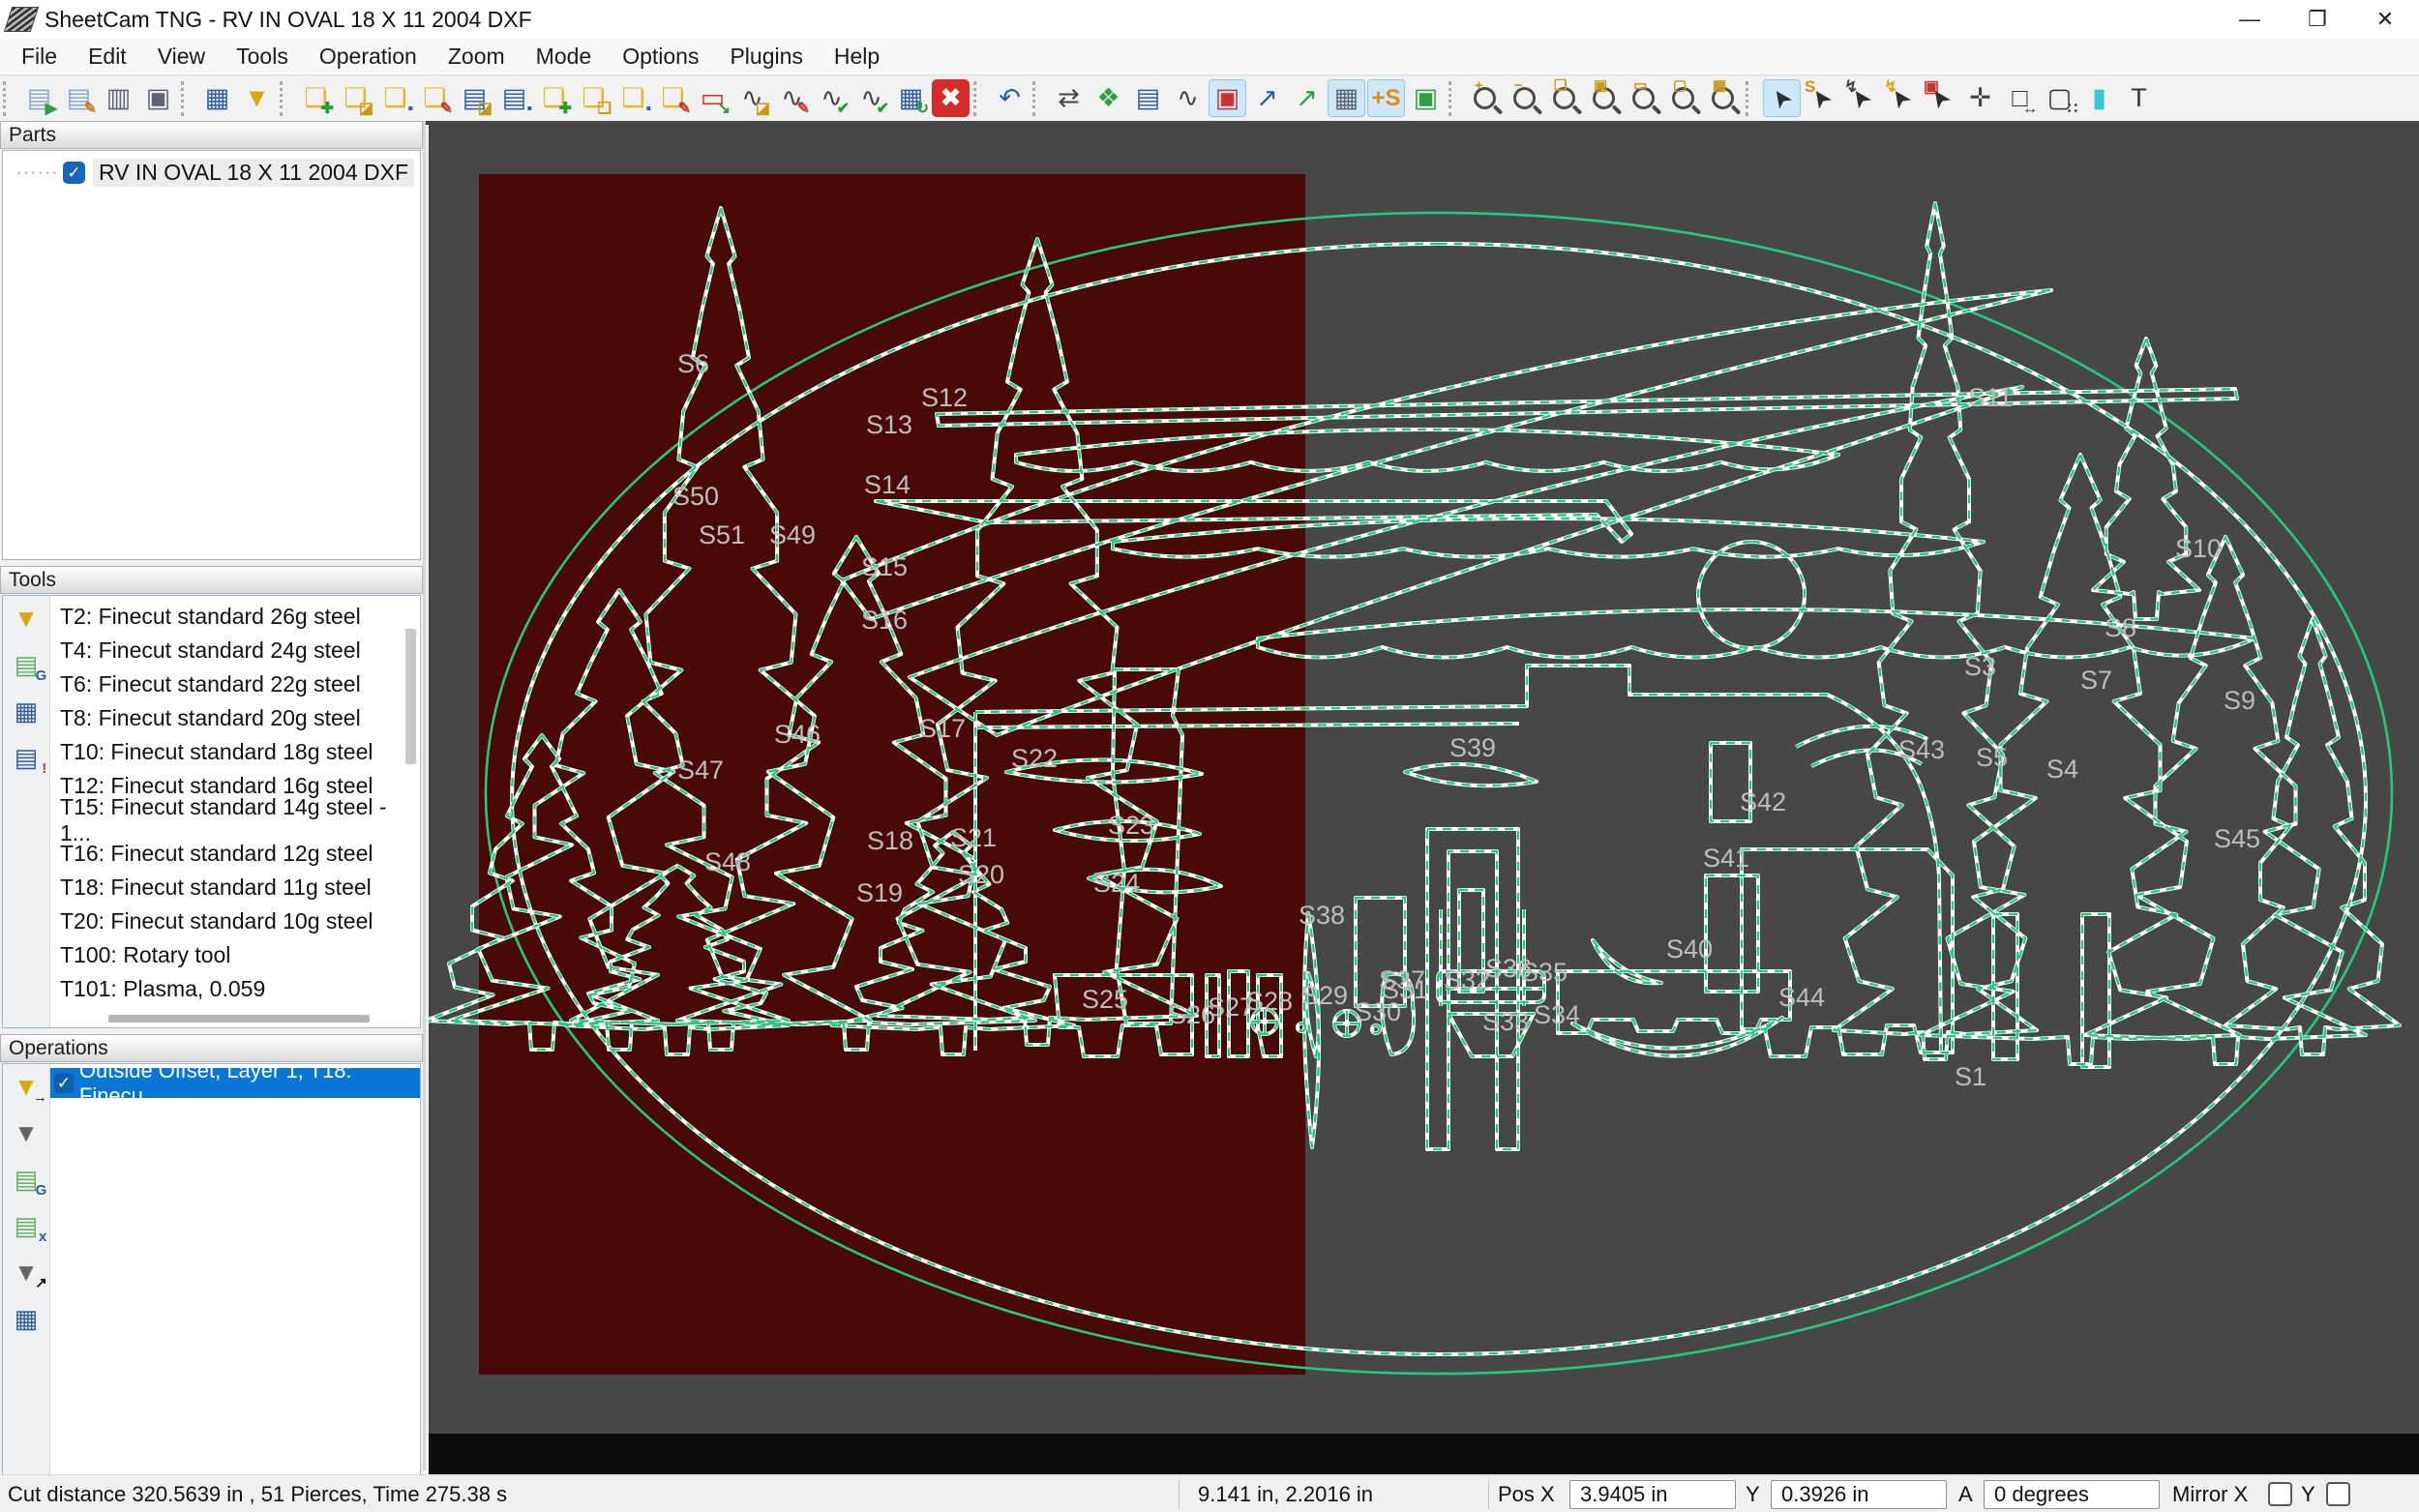  What do you see at coordinates (1683, 97) in the screenshot?
I see `zoom-window-button: ▢` at bounding box center [1683, 97].